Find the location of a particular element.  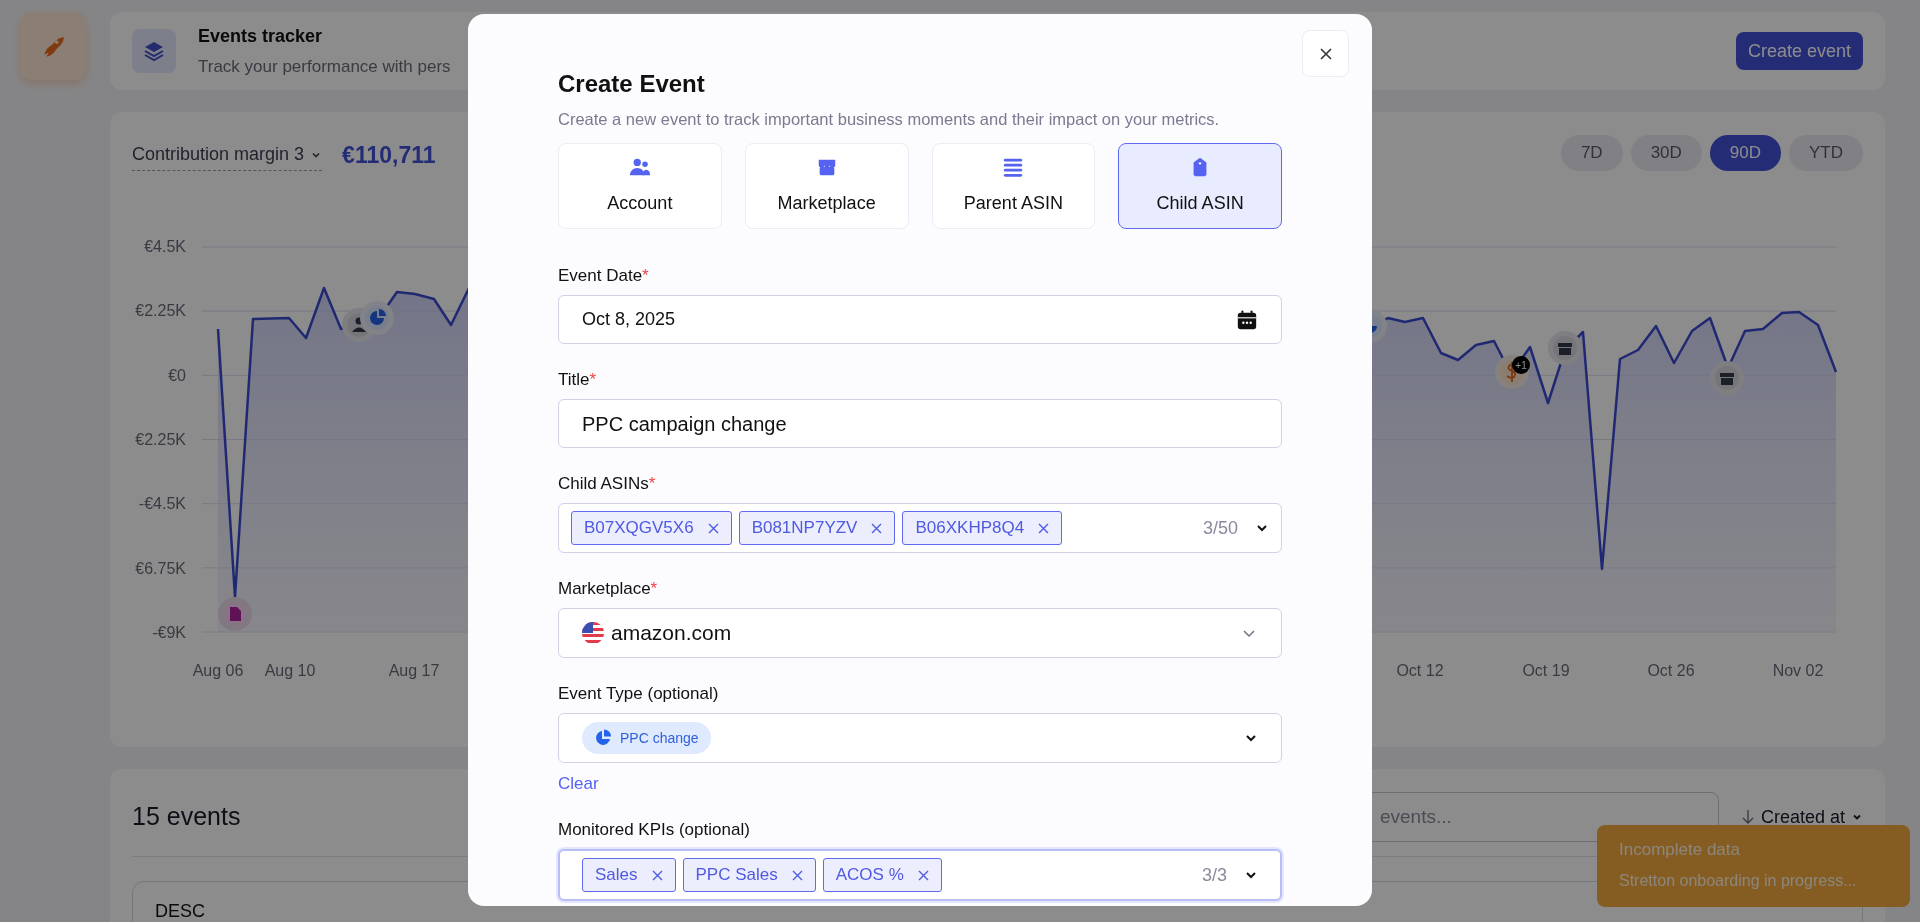

dialog-subtitle: Create a new event to track important business moments and their impact on your metrics. is located at coordinates (889, 119).